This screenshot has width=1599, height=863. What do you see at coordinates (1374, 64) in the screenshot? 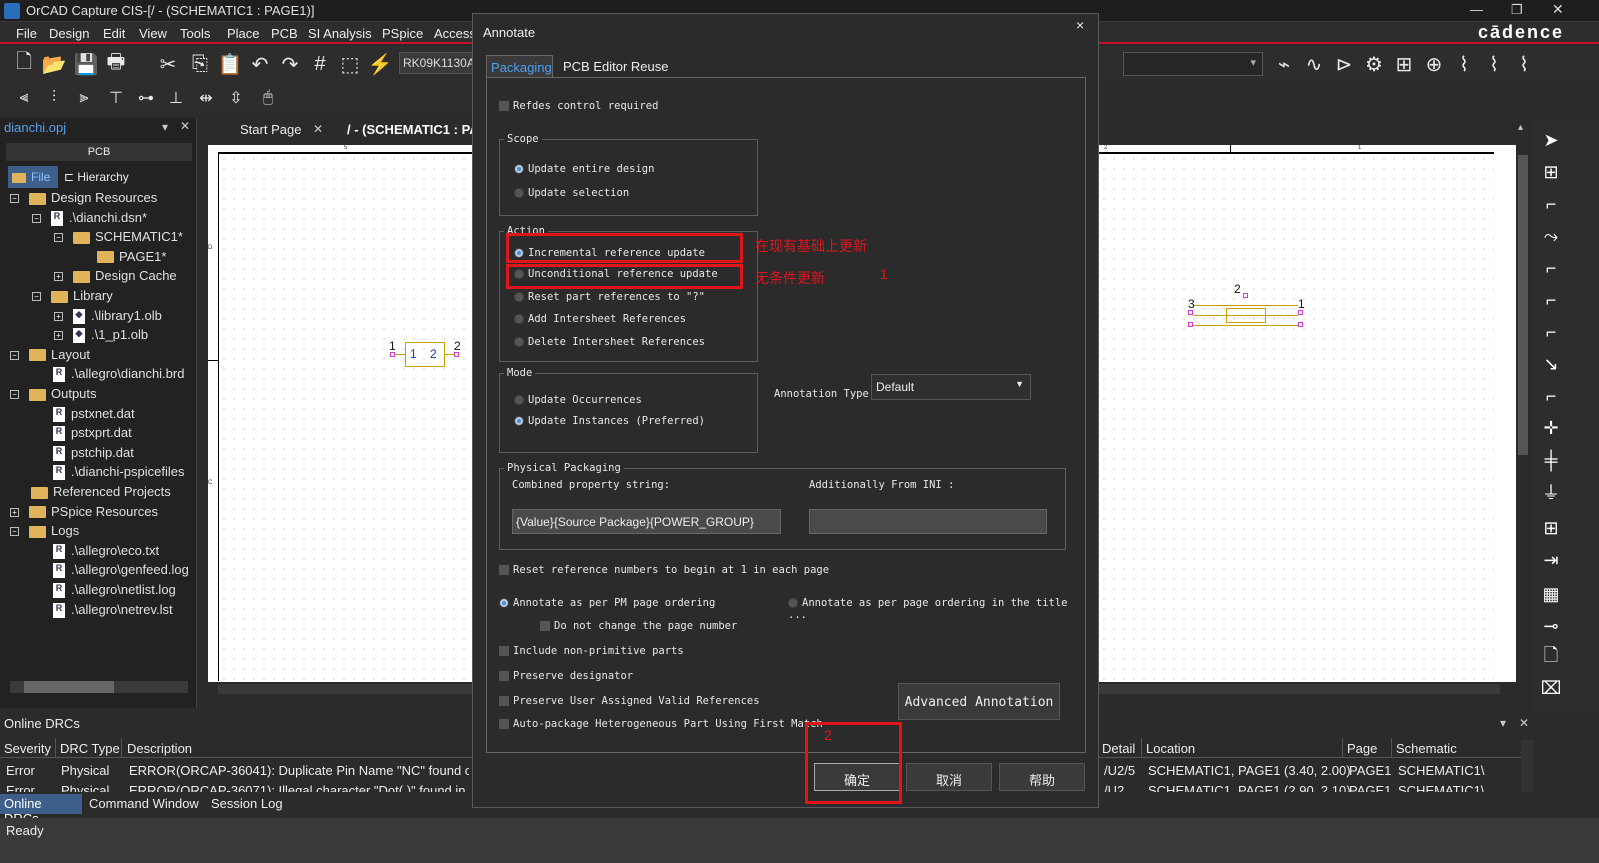
I see `probe-icon: ⚙` at bounding box center [1374, 64].